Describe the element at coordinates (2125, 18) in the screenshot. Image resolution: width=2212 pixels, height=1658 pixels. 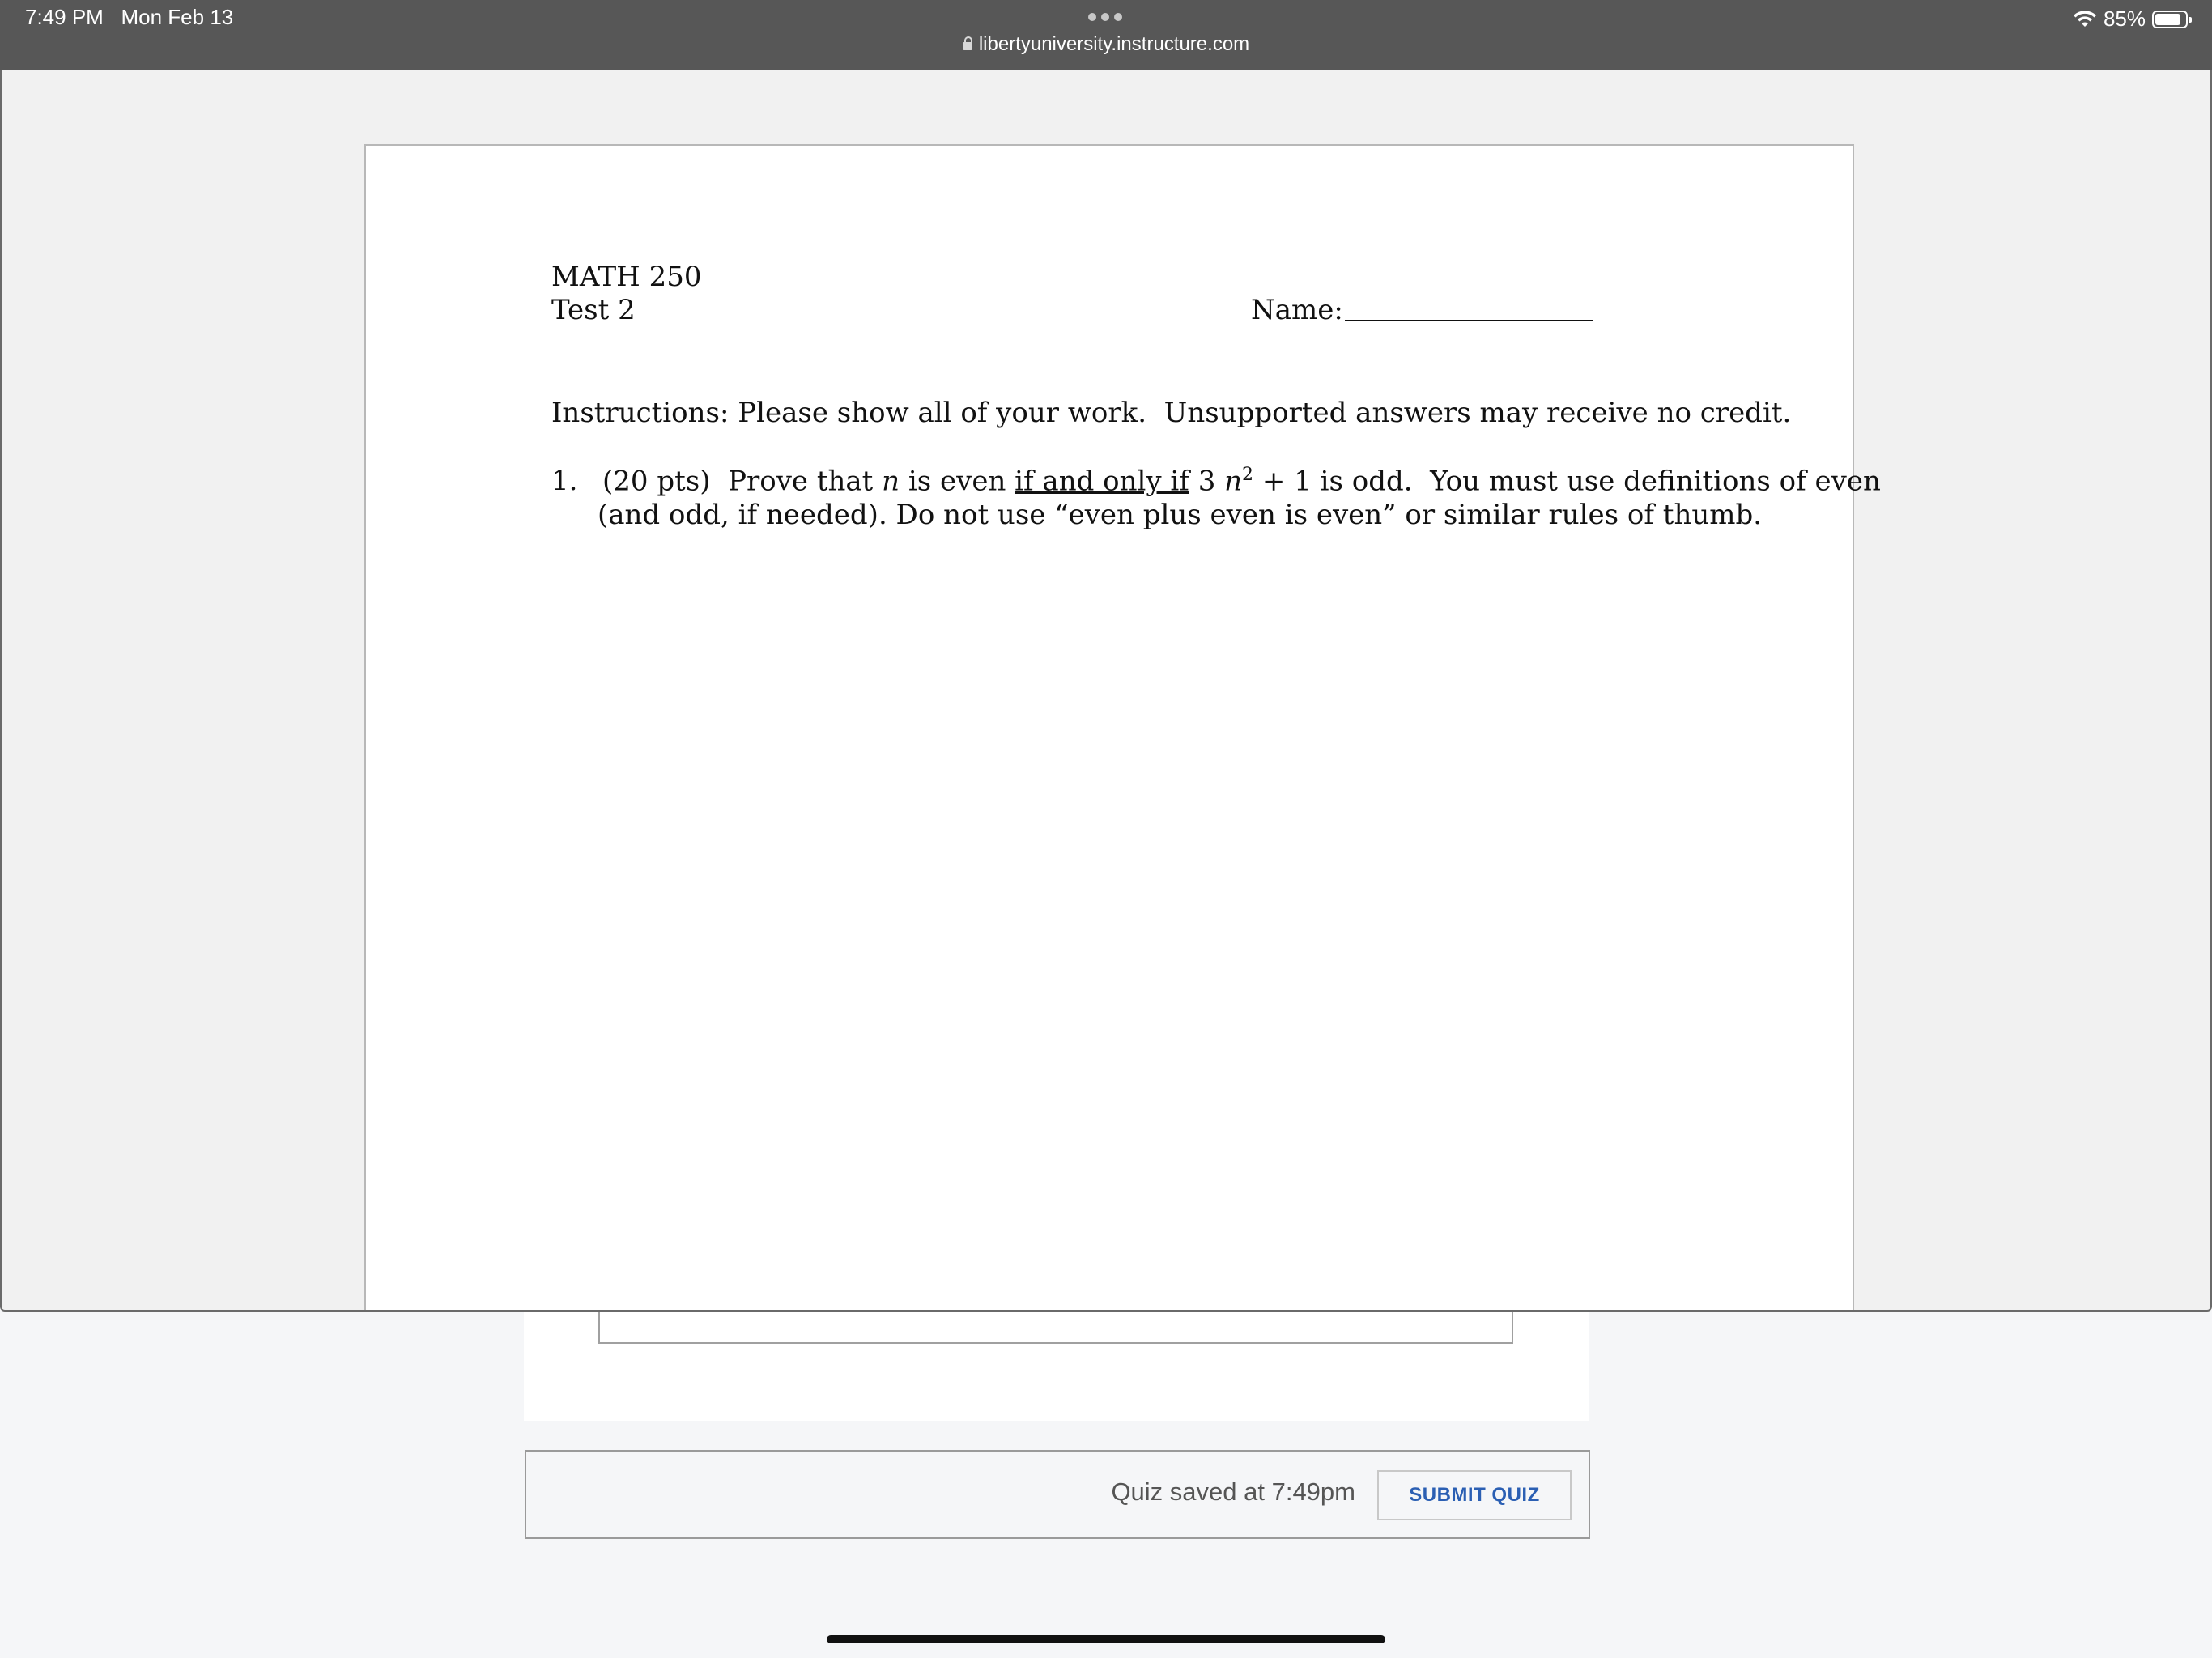
I see `battery-percent: 85%` at that location.